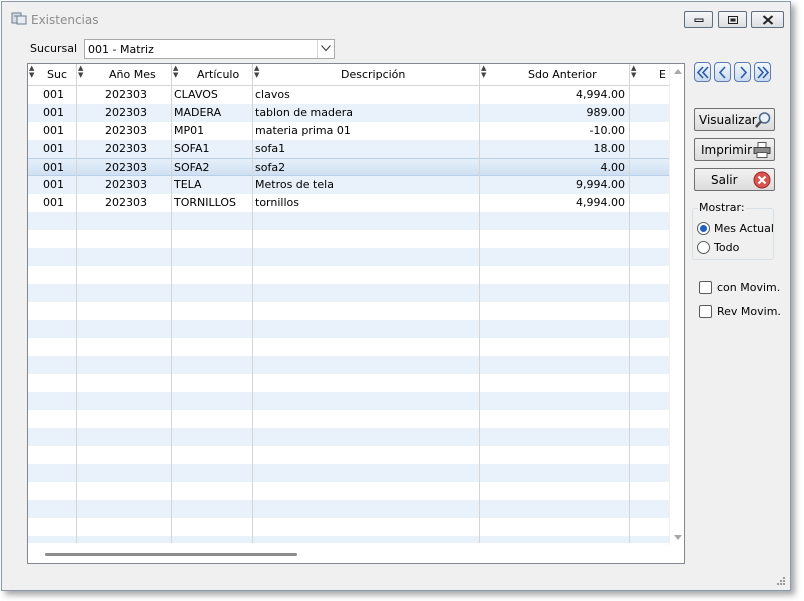  I want to click on rev-movim-label: Rev Movim., so click(749, 311).